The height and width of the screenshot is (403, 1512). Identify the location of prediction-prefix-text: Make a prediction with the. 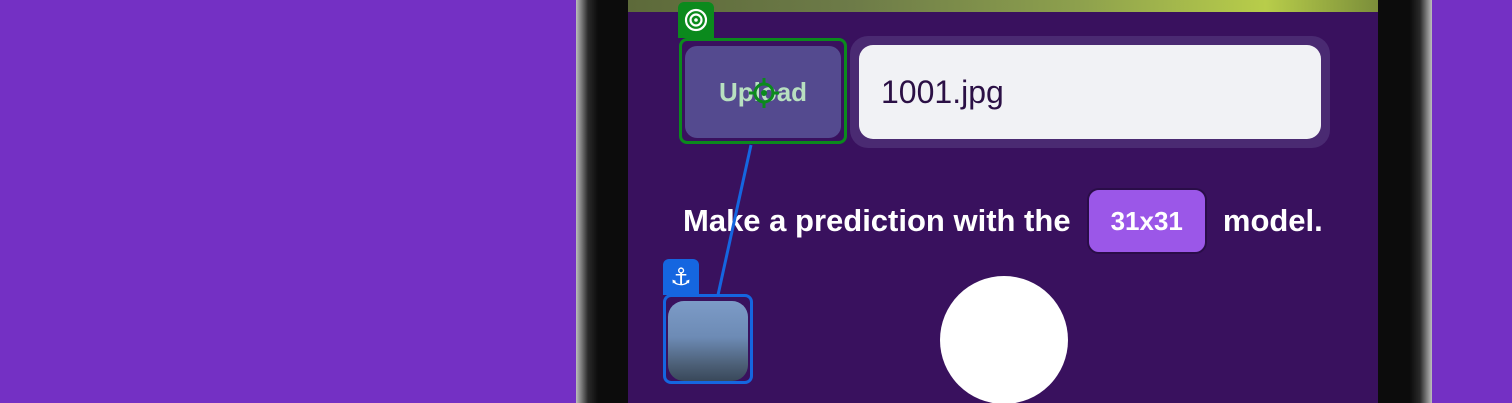
(877, 220).